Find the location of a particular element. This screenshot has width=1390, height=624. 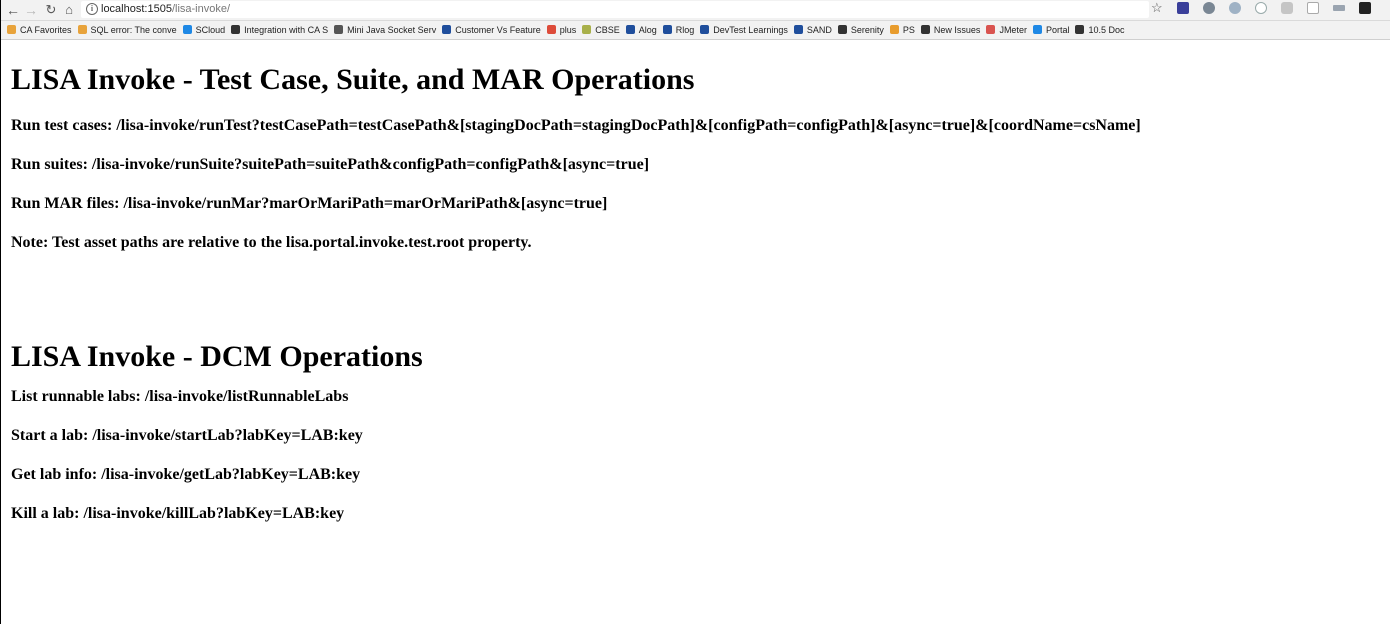

bookmark-label: Integration with CA S is located at coordinates (286, 30).